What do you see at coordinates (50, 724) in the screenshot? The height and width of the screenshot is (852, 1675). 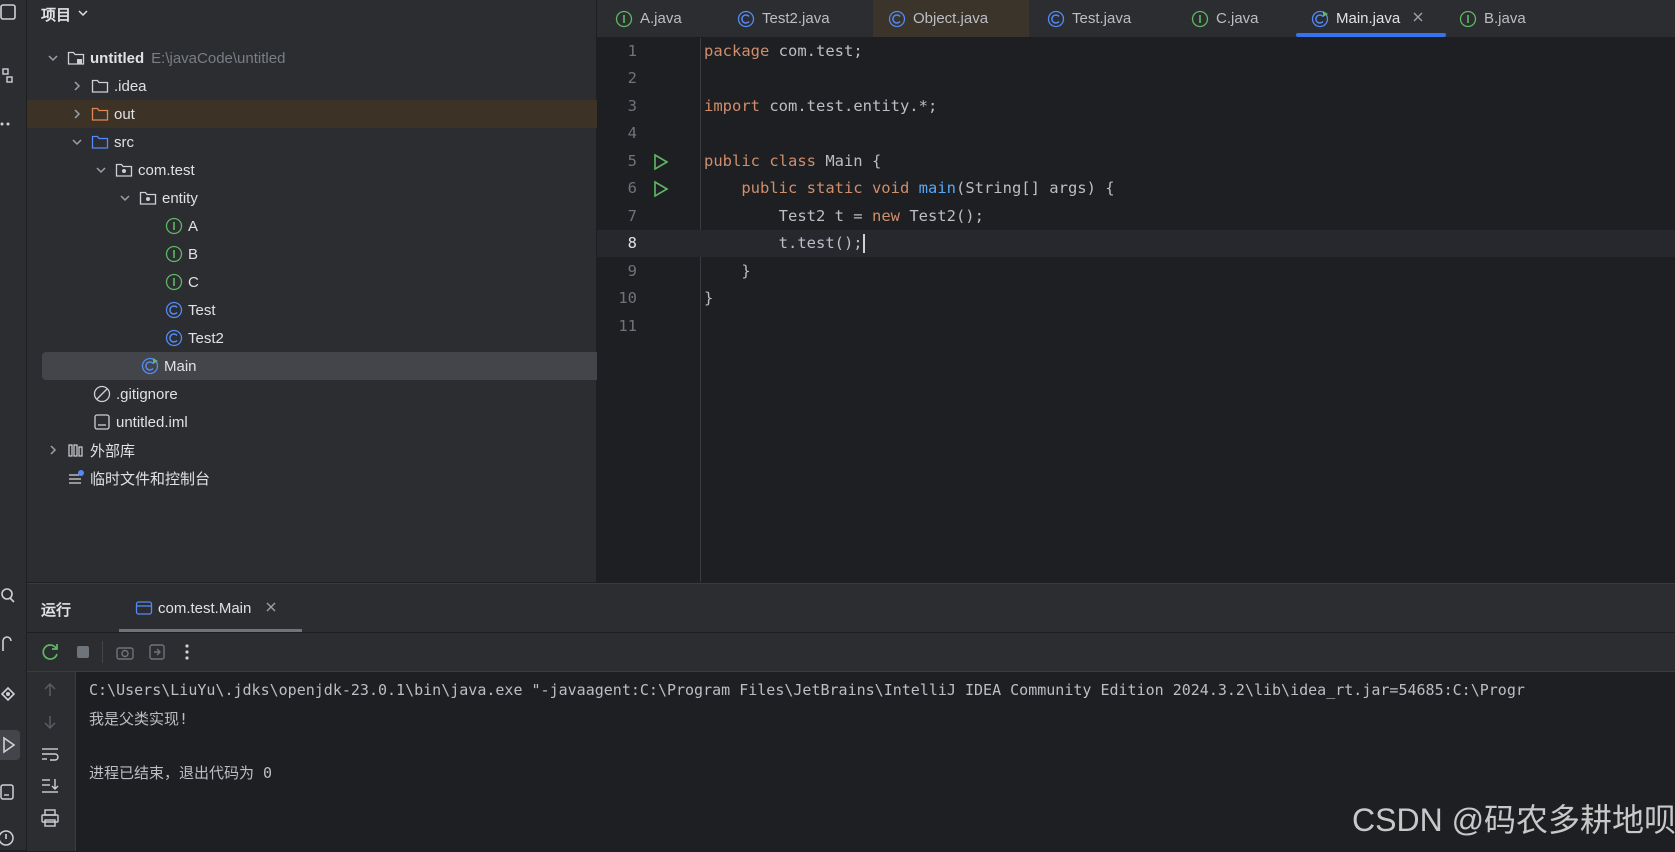 I see `arrow-down-icon` at bounding box center [50, 724].